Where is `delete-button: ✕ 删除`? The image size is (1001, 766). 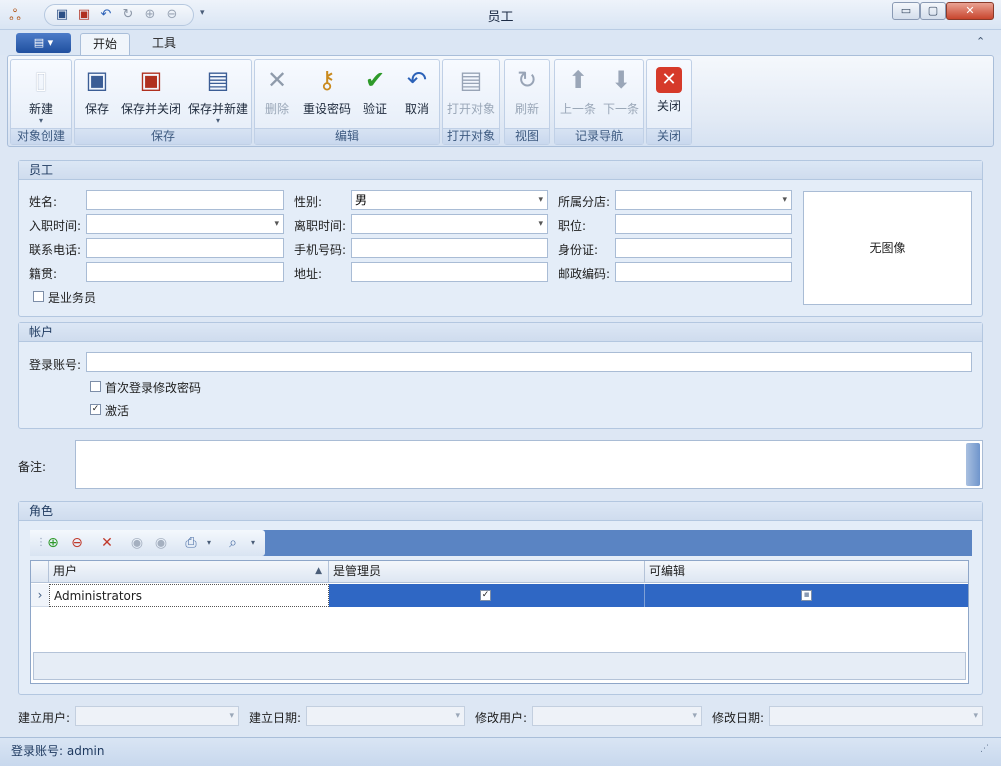 delete-button: ✕ 删除 is located at coordinates (277, 90).